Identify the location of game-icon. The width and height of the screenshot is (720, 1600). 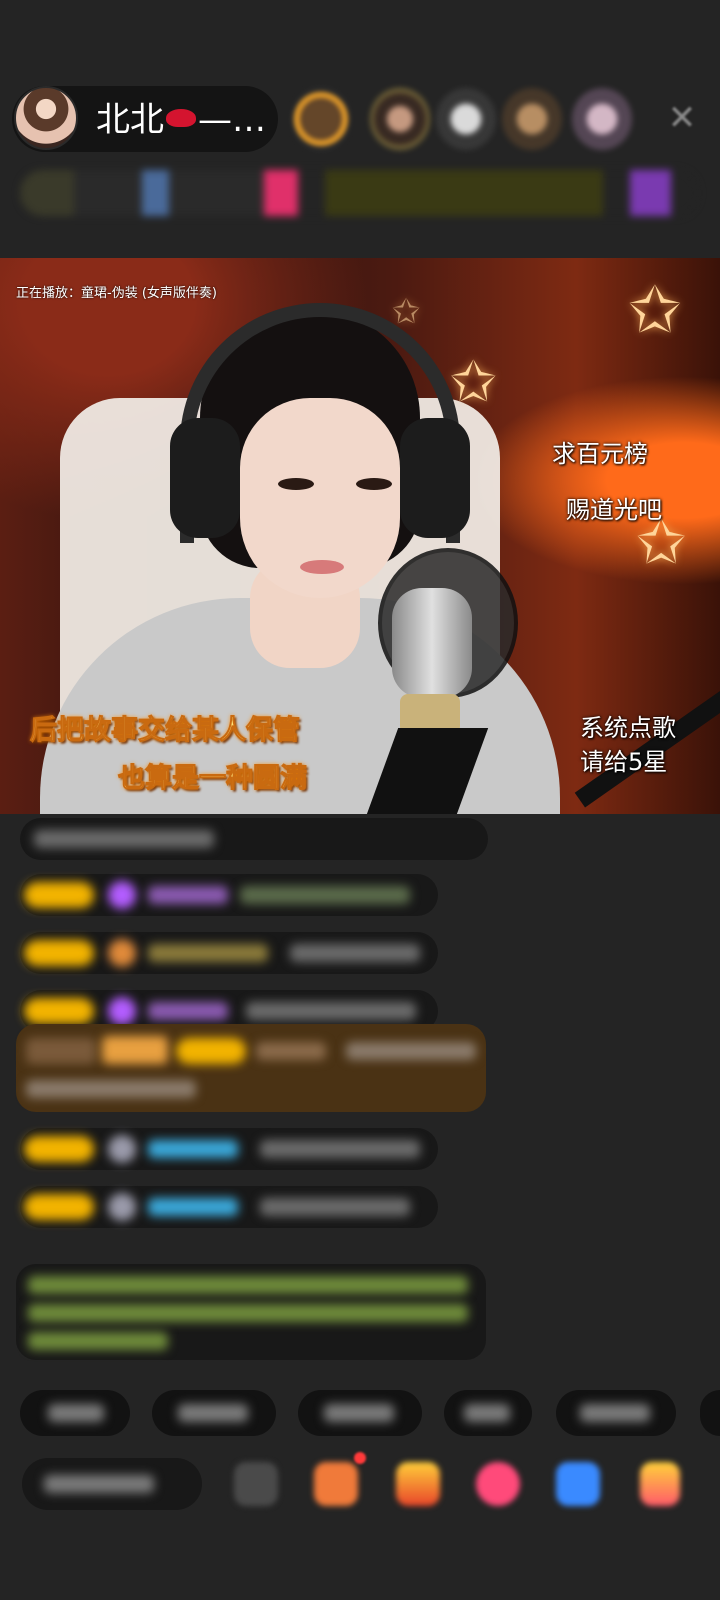
(578, 1484).